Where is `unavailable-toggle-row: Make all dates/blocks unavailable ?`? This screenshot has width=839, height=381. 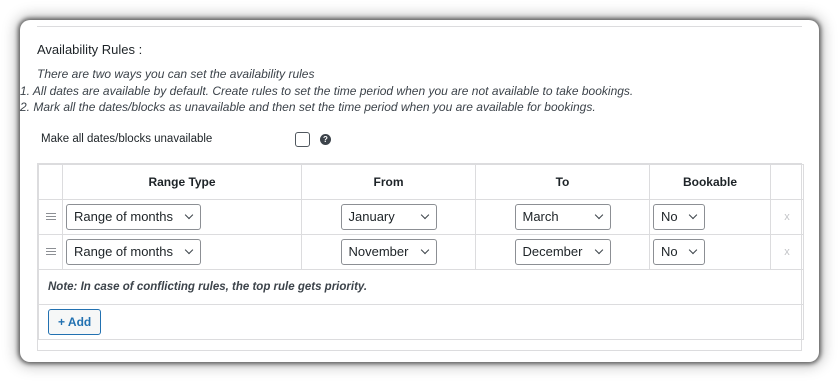
unavailable-toggle-row: Make all dates/blocks unavailable ? is located at coordinates (201, 141).